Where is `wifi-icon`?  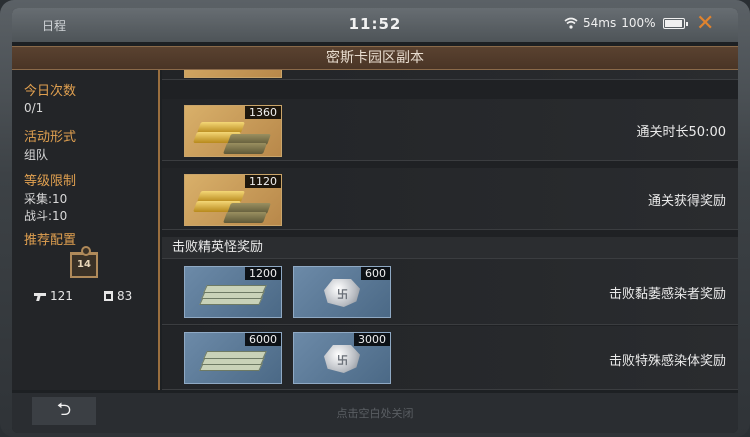 wifi-icon is located at coordinates (571, 23).